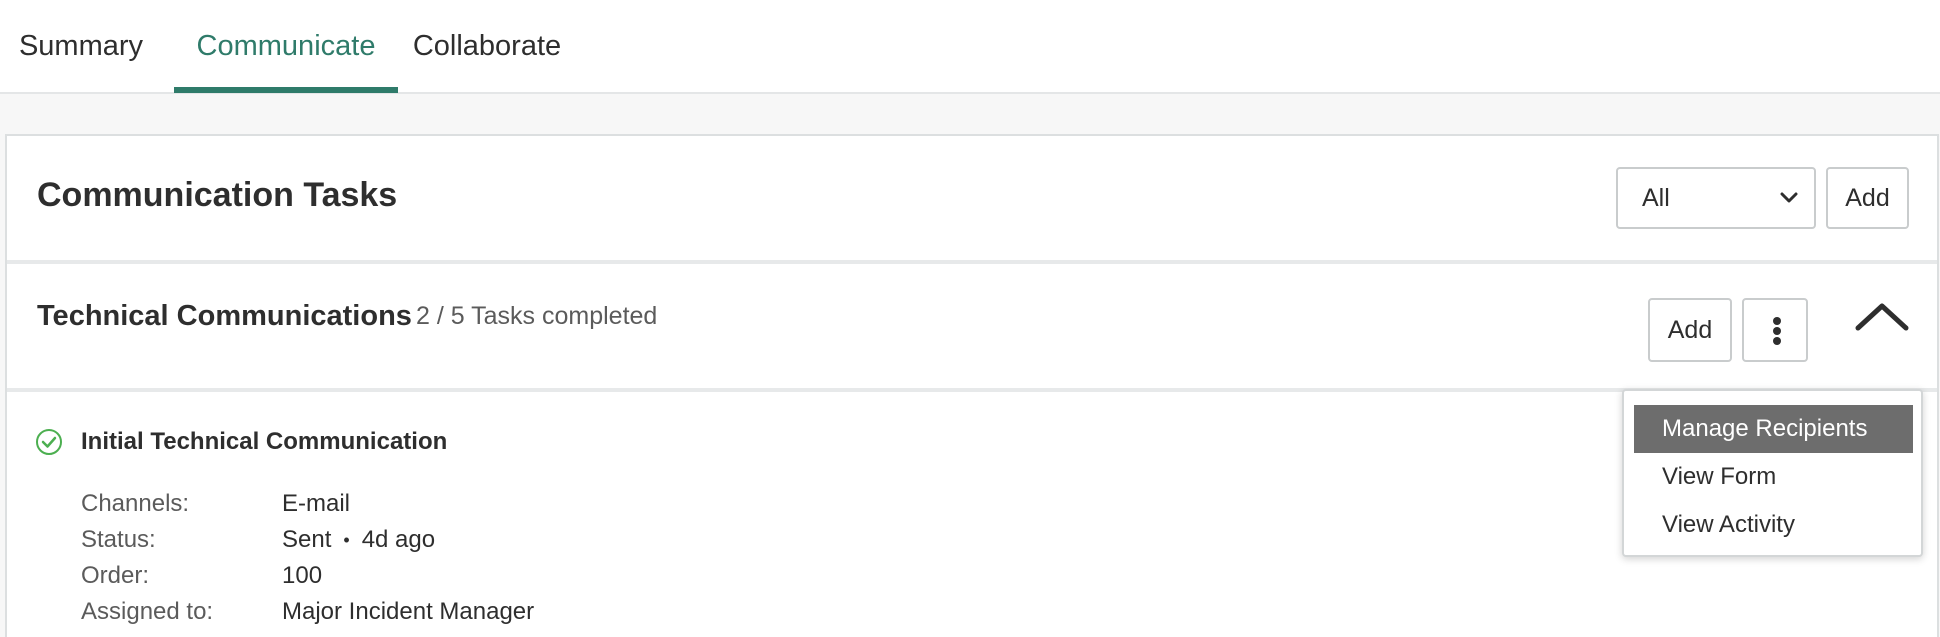 This screenshot has height=637, width=1940. I want to click on status-label: Status:, so click(118, 539).